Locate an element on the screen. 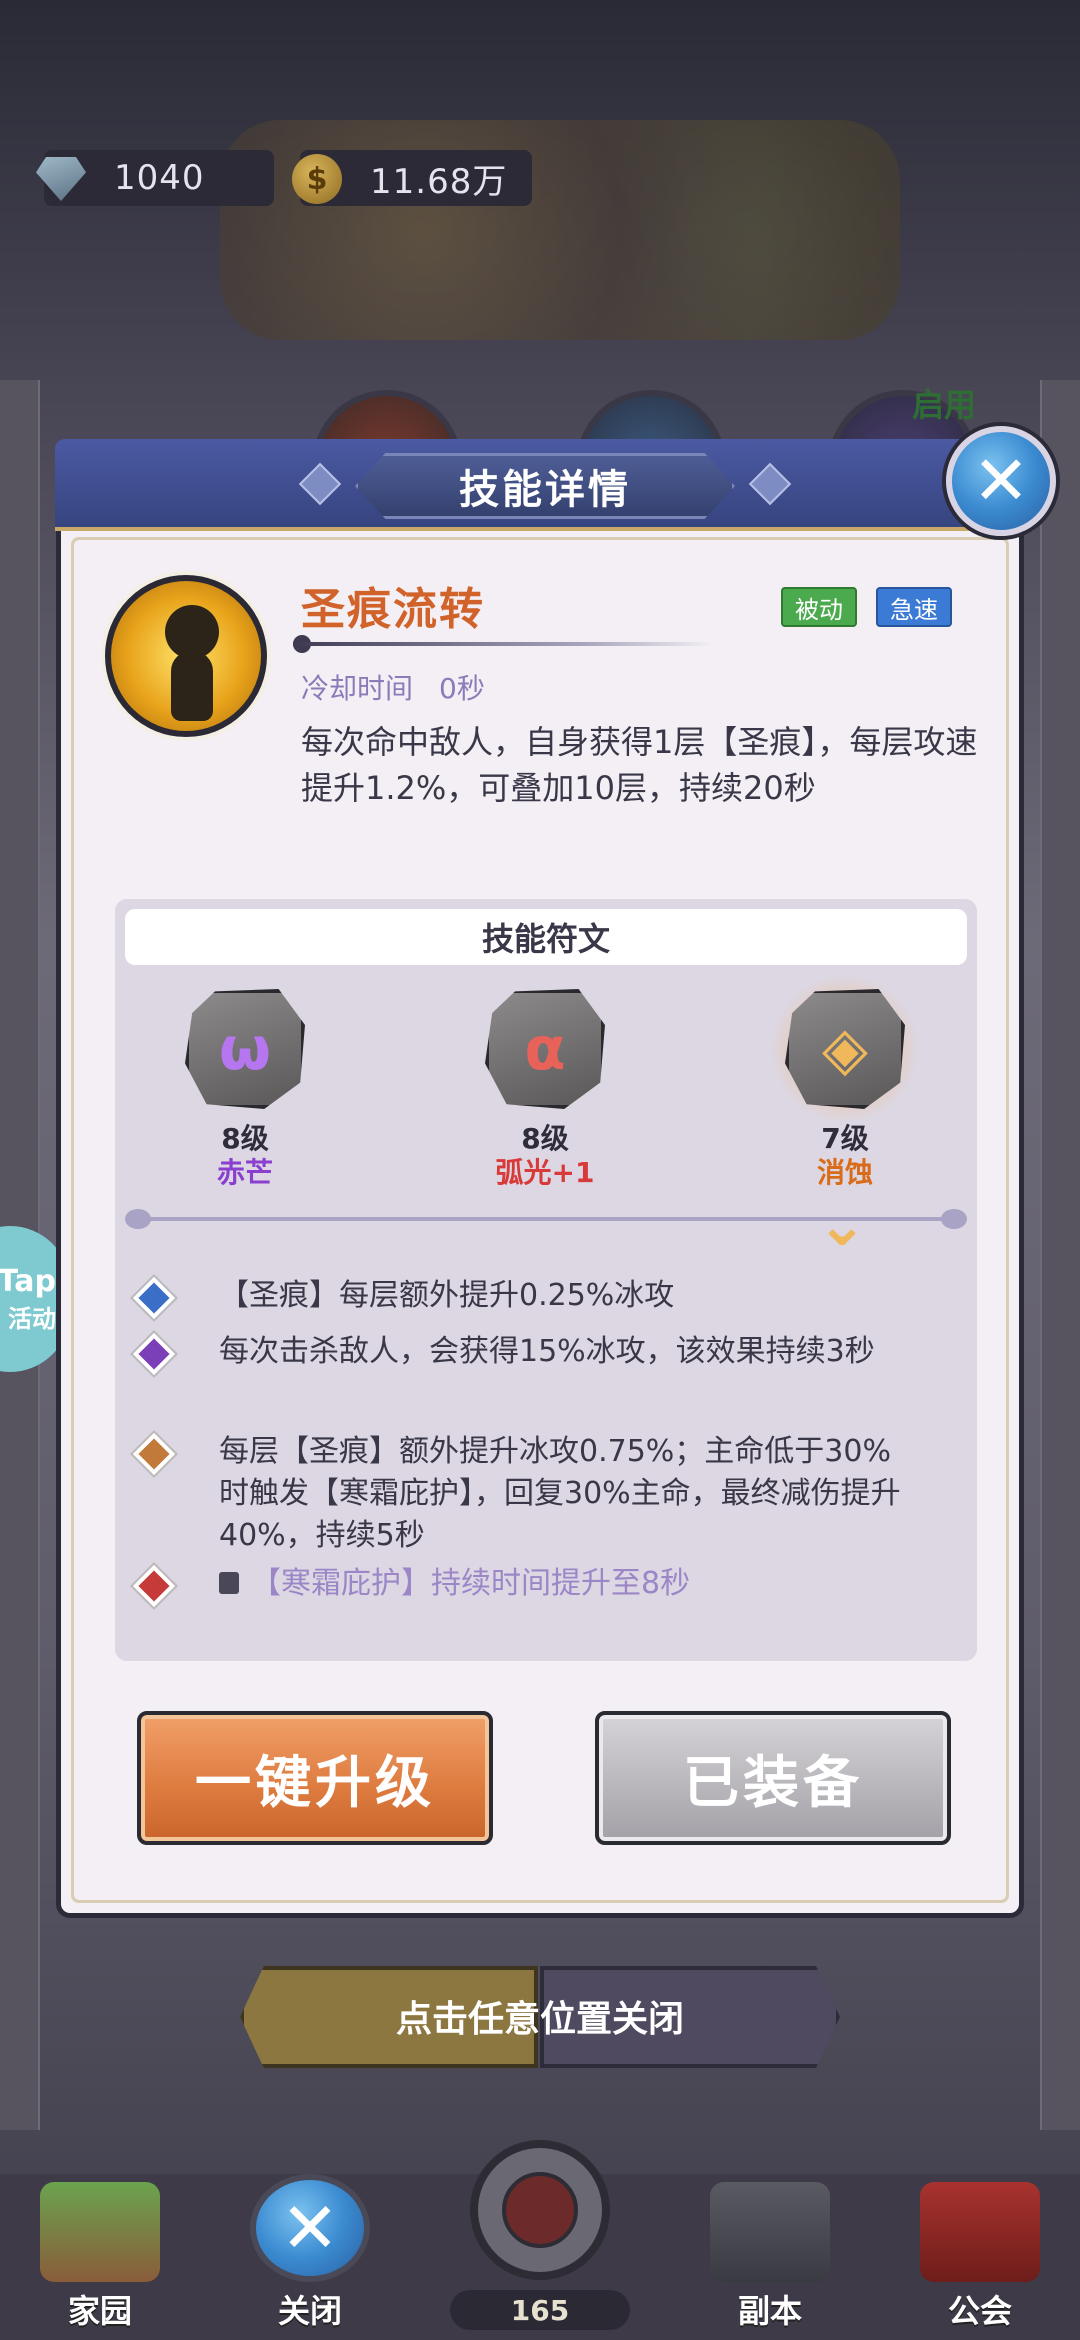 The width and height of the screenshot is (1080, 2340). close-dialog-button: ✕ is located at coordinates (1001, 481).